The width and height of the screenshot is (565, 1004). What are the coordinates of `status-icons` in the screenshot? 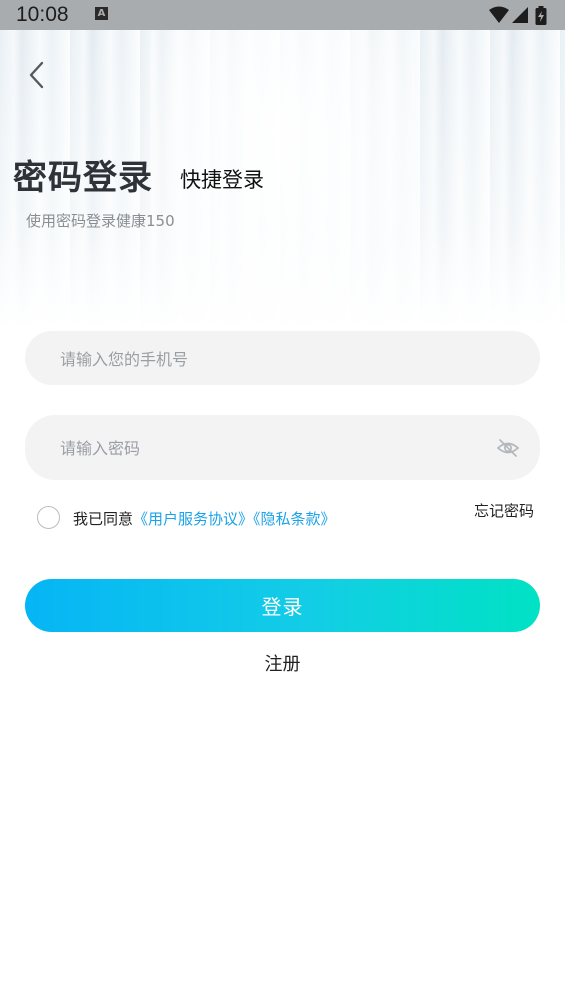 It's located at (519, 15).